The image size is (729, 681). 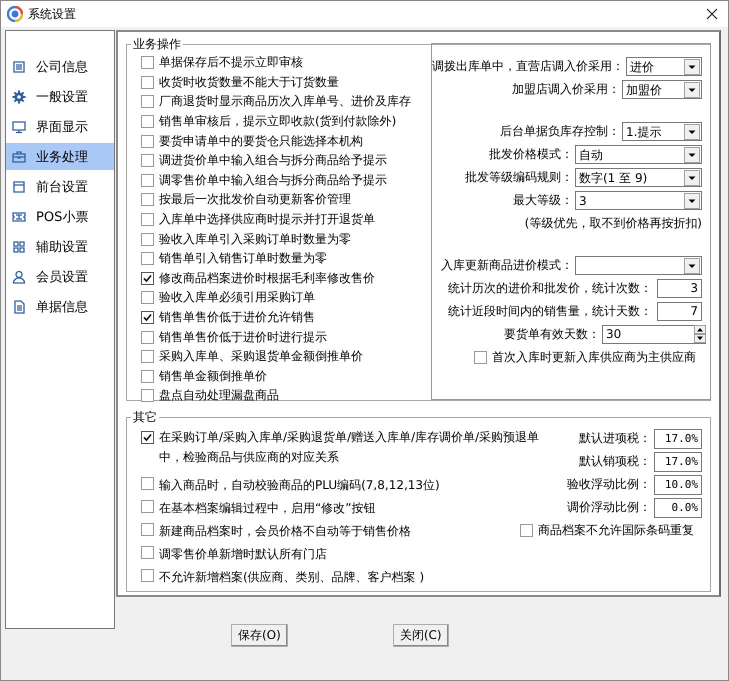 What do you see at coordinates (243, 554) in the screenshot?
I see `option-label: 调零售价单新增时默认所有门店` at bounding box center [243, 554].